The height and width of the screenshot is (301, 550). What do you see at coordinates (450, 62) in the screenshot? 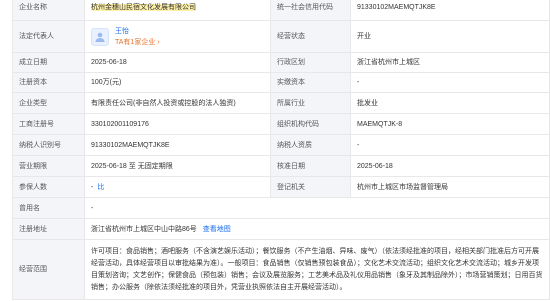
I see `value-region: 浙江省杭州市上城区` at bounding box center [450, 62].